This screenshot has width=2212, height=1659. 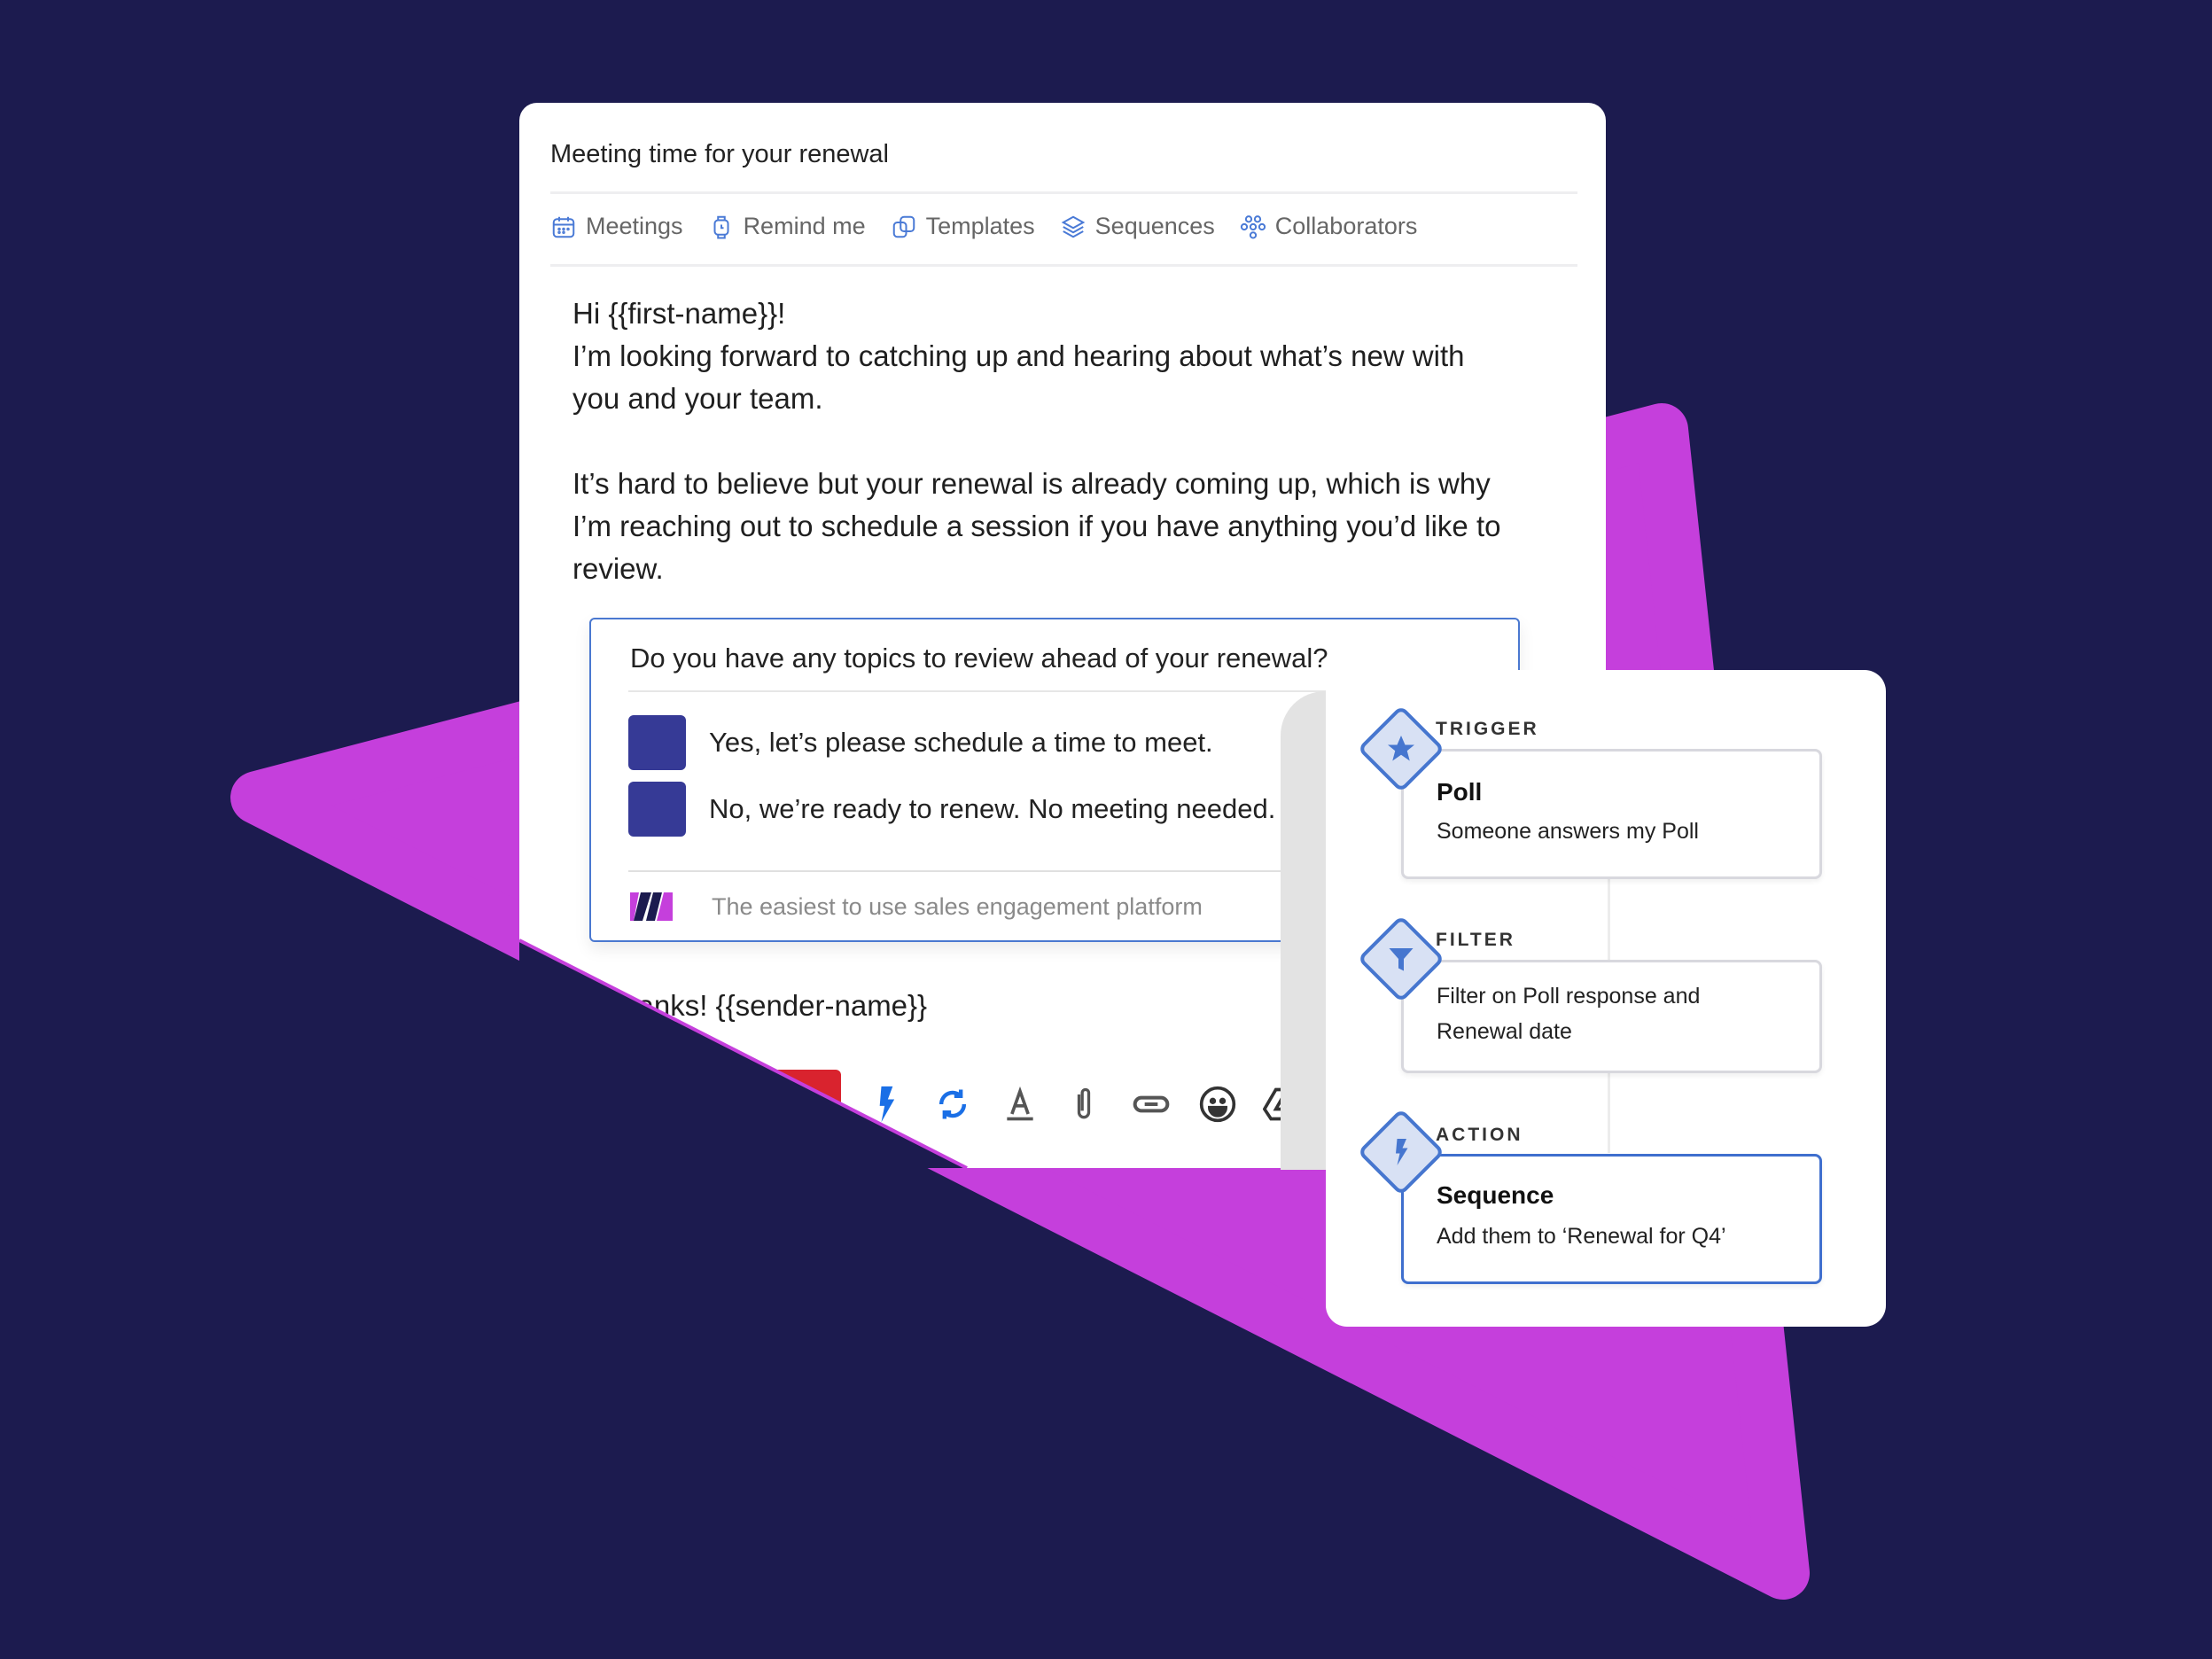 I want to click on step-title: Poll, so click(x=1460, y=792).